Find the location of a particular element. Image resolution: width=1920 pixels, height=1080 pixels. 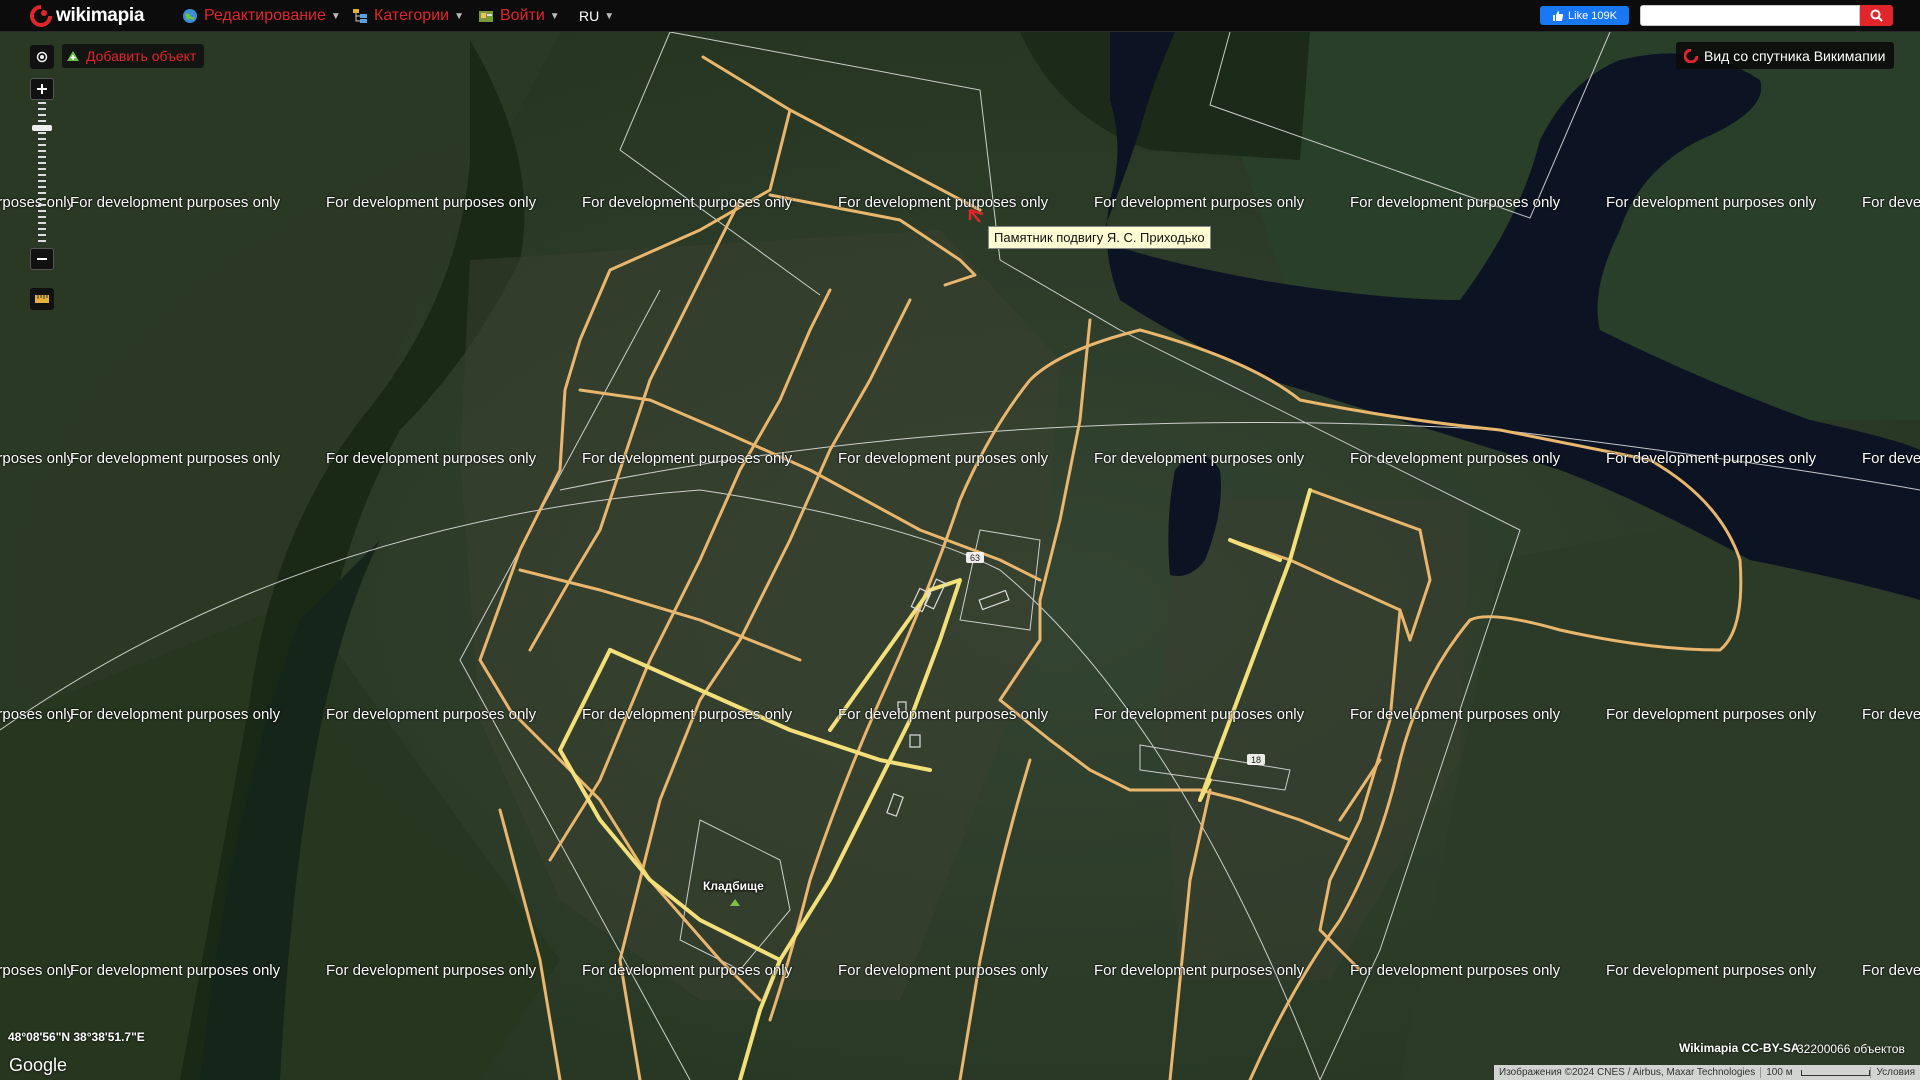

ruler-button is located at coordinates (42, 299).